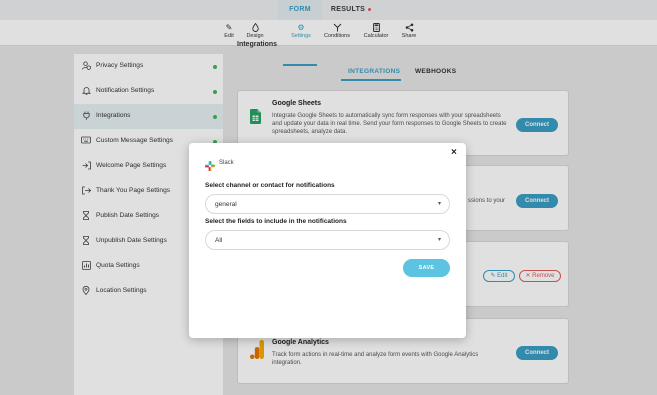  I want to click on slack-logo-icon, so click(210, 164).